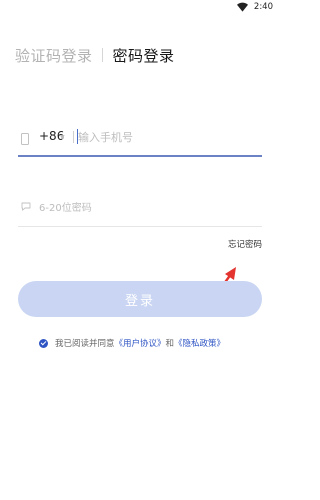  I want to click on tab-divider, so click(102, 55).